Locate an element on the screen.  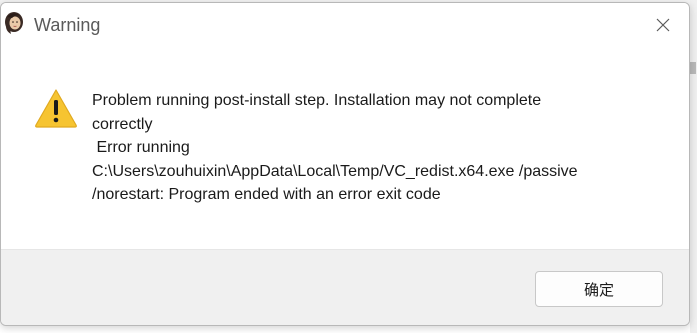
window-title: Warning is located at coordinates (67, 25).